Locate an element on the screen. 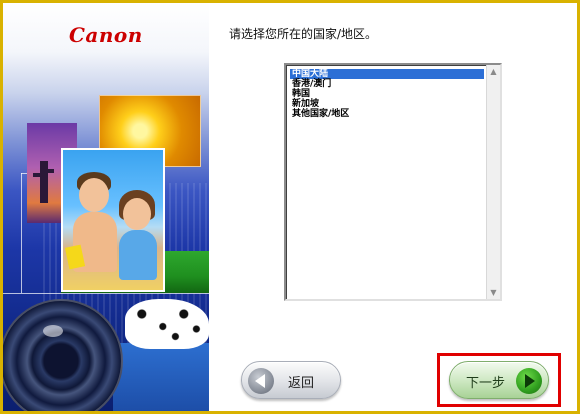 The width and height of the screenshot is (580, 414). country-list: 中国大陆 香港/澳门 韩国 新加坡 其他国家/地区 is located at coordinates (387, 94).